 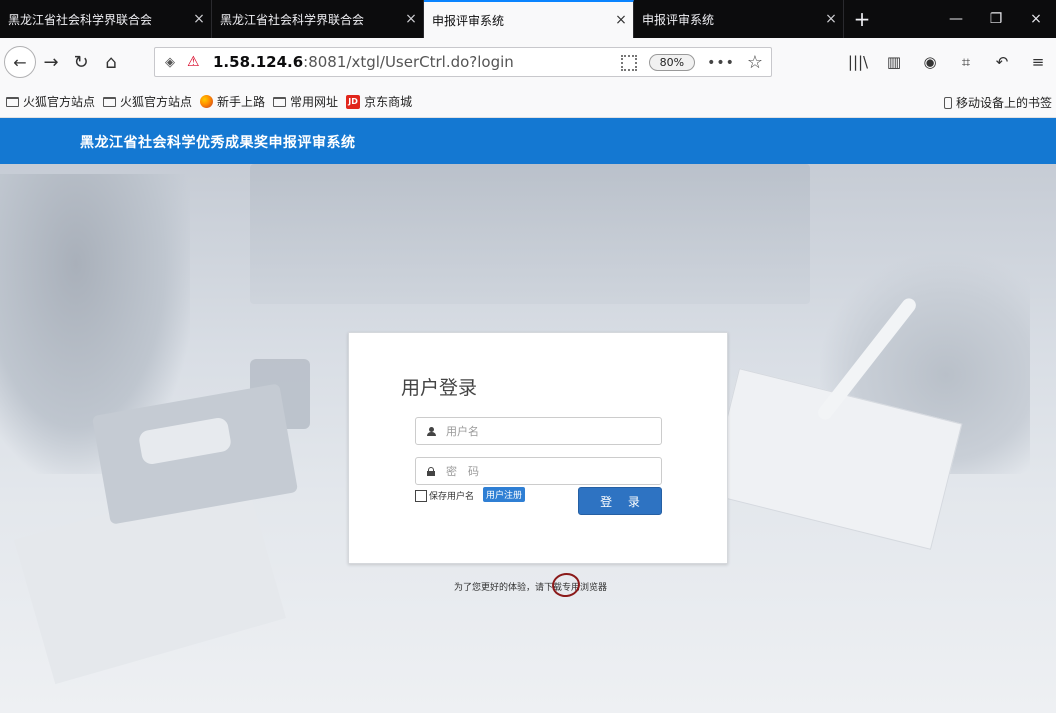 I want to click on insecure-lock-icon: ⚠, so click(x=200, y=62).